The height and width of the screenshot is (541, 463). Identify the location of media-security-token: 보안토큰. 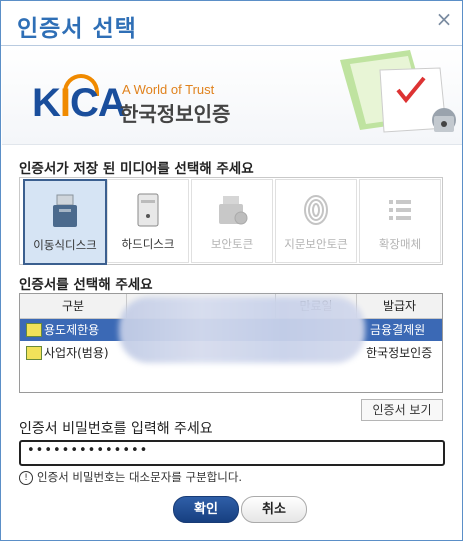
(232, 221).